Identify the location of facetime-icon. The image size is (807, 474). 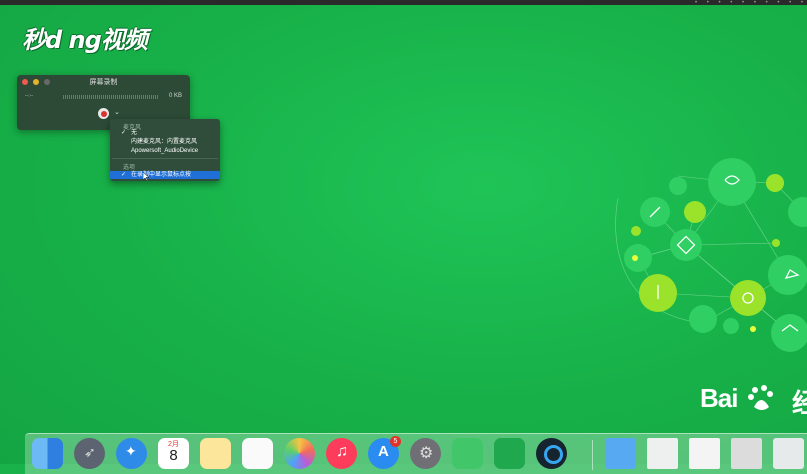
(467, 453).